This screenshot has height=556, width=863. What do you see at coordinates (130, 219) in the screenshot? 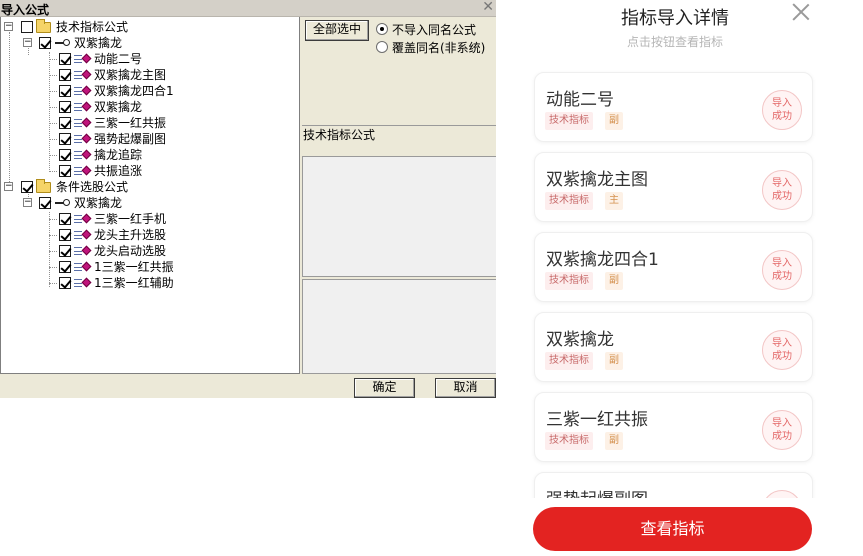
I see `tree-item-label: 三紫一红手机` at bounding box center [130, 219].